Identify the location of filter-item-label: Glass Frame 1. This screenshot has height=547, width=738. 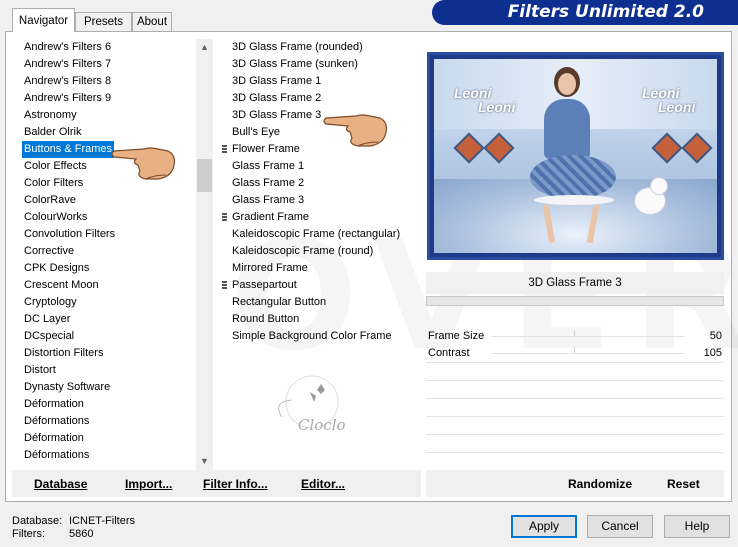
(268, 166).